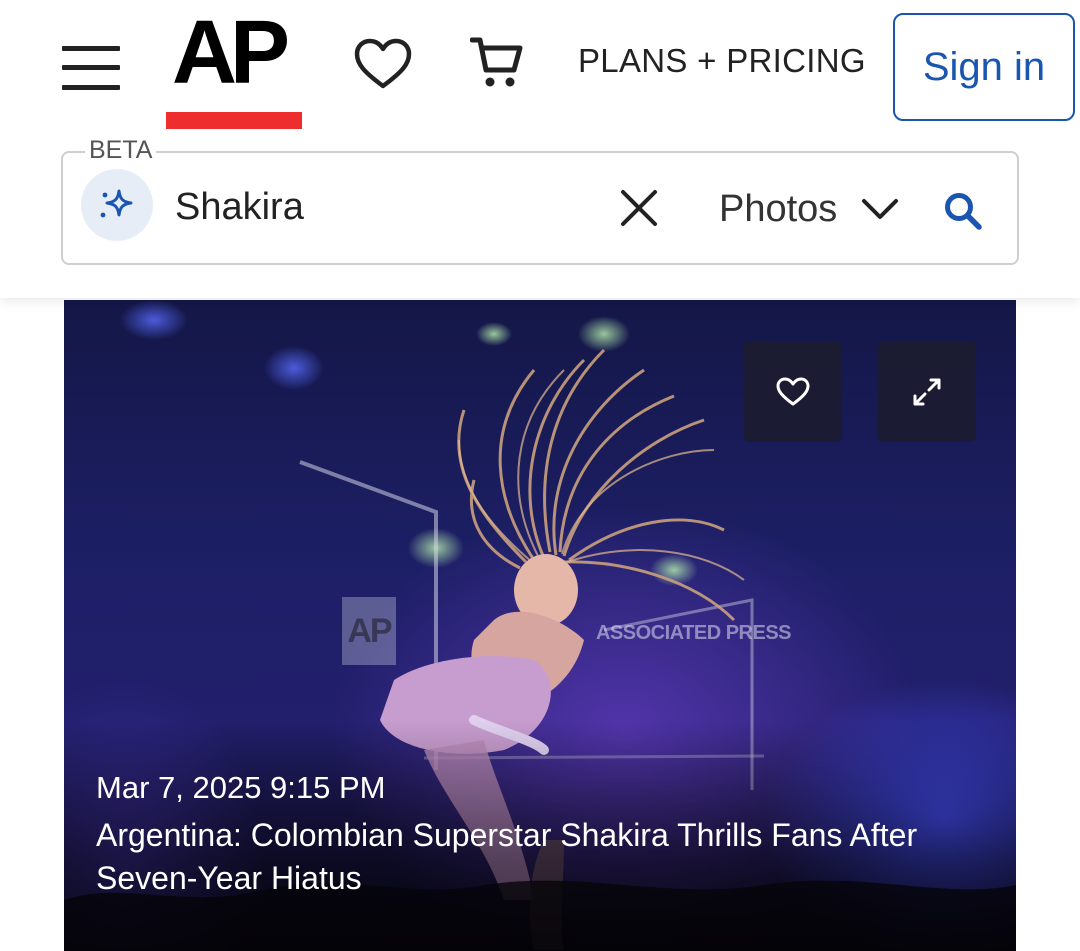 Image resolution: width=1080 pixels, height=951 pixels. Describe the element at coordinates (880, 209) in the screenshot. I see `chevron-down-icon` at that location.